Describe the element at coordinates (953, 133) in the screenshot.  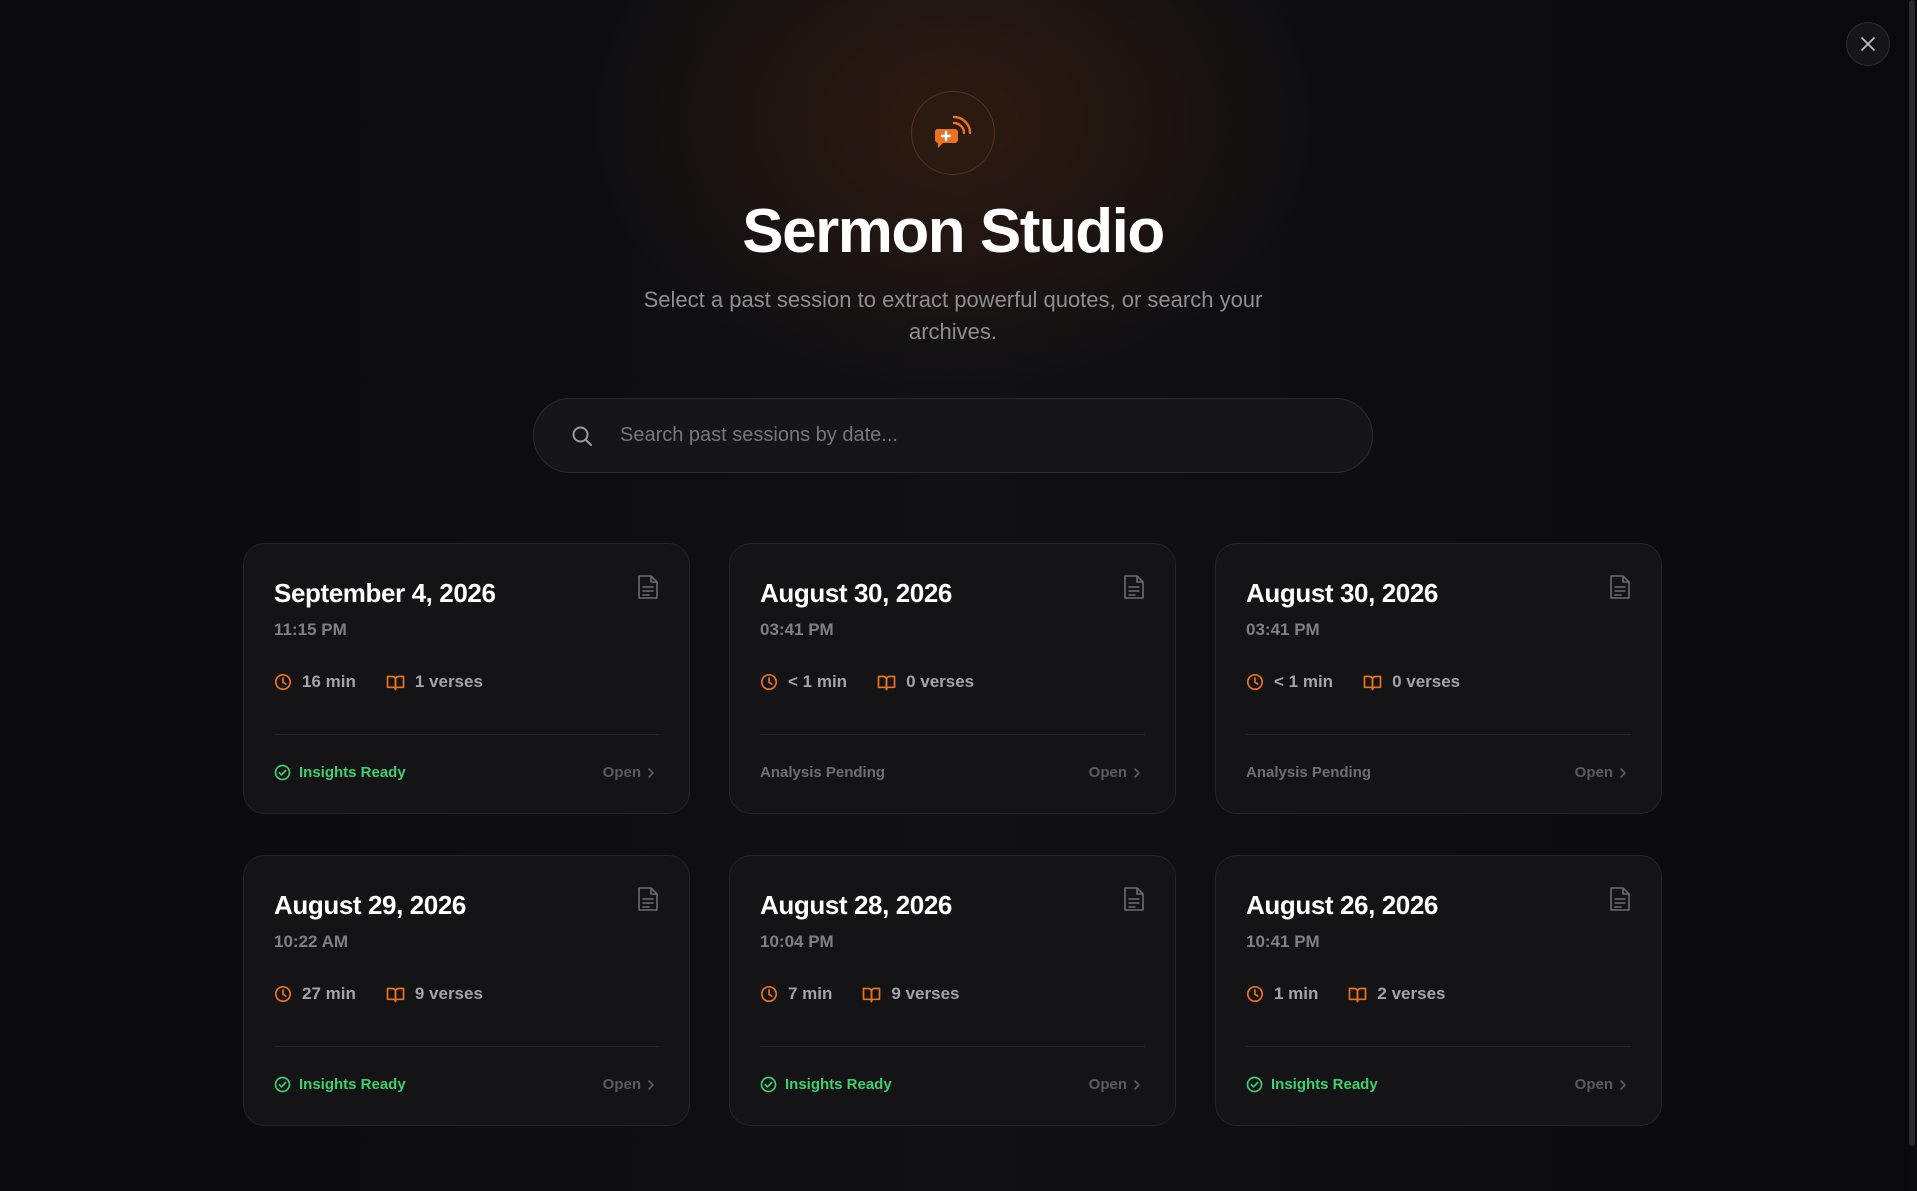
I see `app-logo` at that location.